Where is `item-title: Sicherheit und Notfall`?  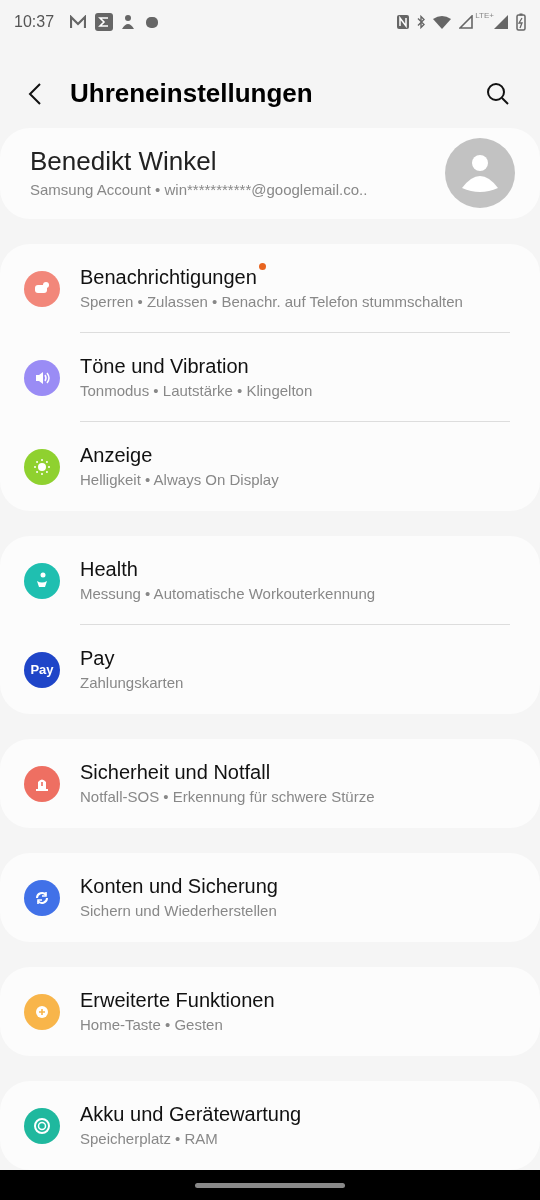 item-title: Sicherheit und Notfall is located at coordinates (175, 772).